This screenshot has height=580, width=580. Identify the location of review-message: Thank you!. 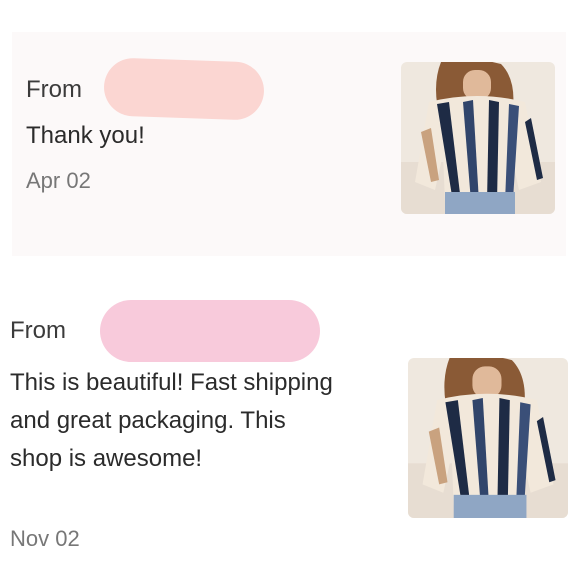
(85, 135).